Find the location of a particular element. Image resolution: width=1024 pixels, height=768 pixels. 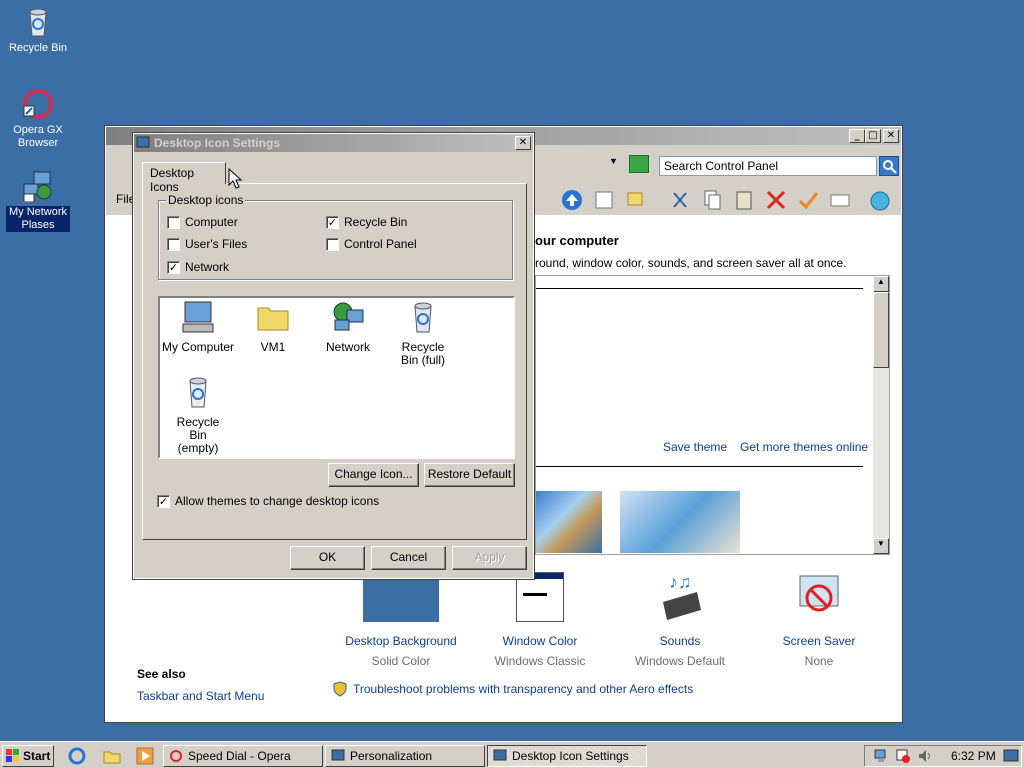

search-button is located at coordinates (889, 166).